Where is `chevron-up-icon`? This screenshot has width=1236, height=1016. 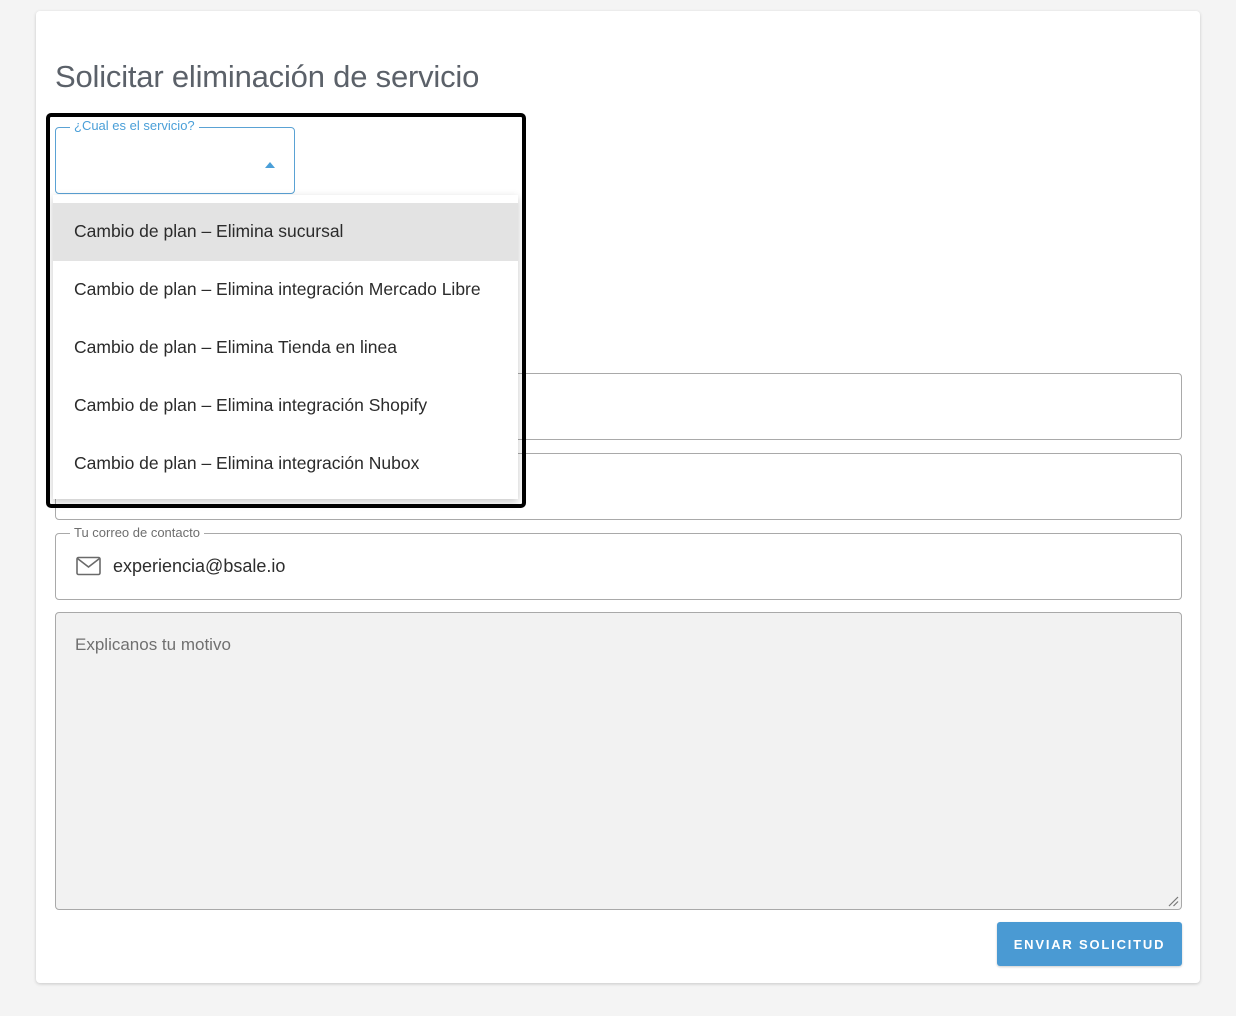
chevron-up-icon is located at coordinates (270, 165).